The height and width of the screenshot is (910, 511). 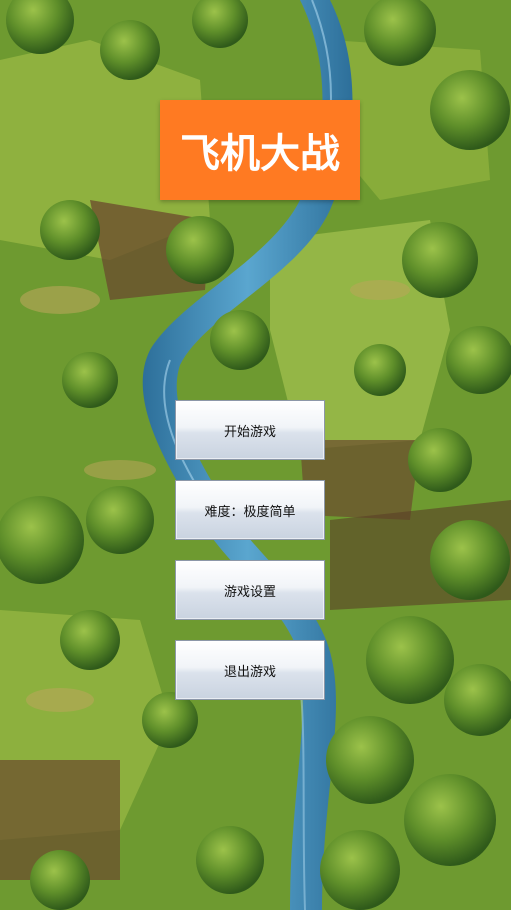 What do you see at coordinates (260, 150) in the screenshot?
I see `game-title: 飞机大战` at bounding box center [260, 150].